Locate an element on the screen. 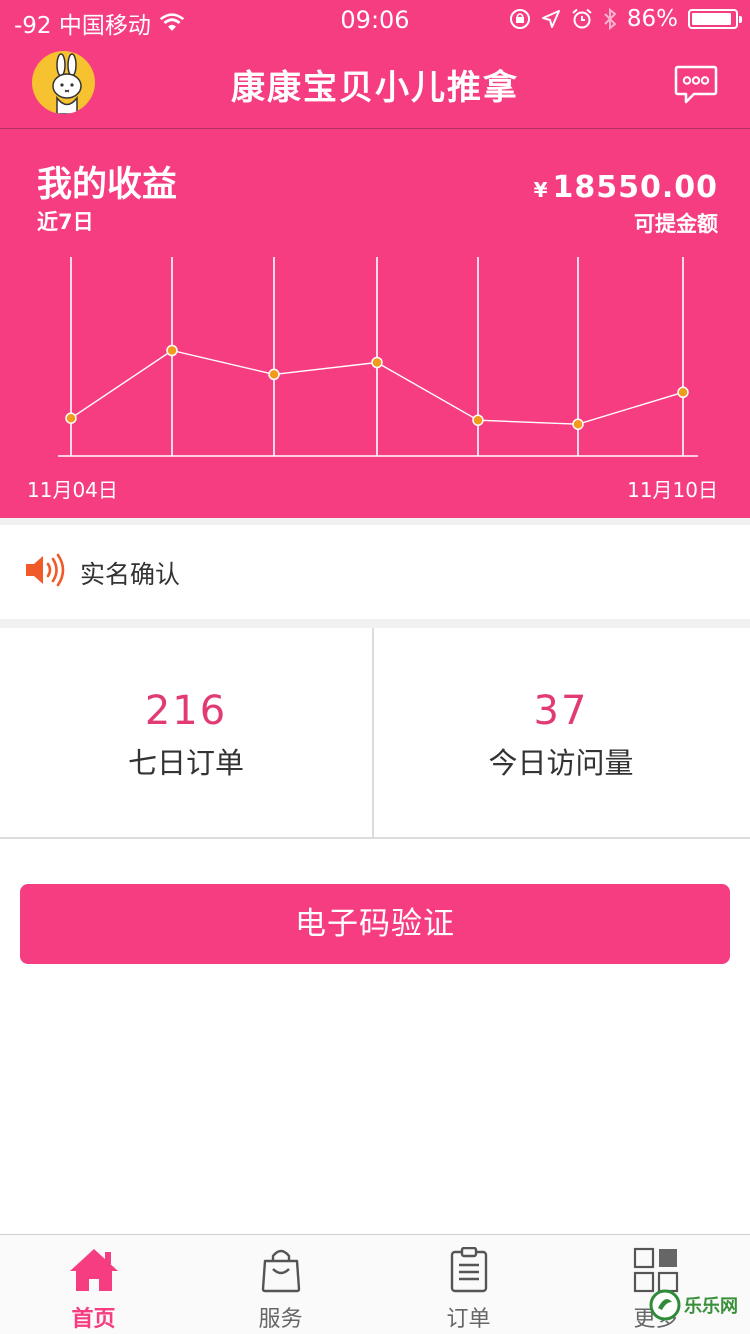  earnings-chart is located at coordinates (378, 357).